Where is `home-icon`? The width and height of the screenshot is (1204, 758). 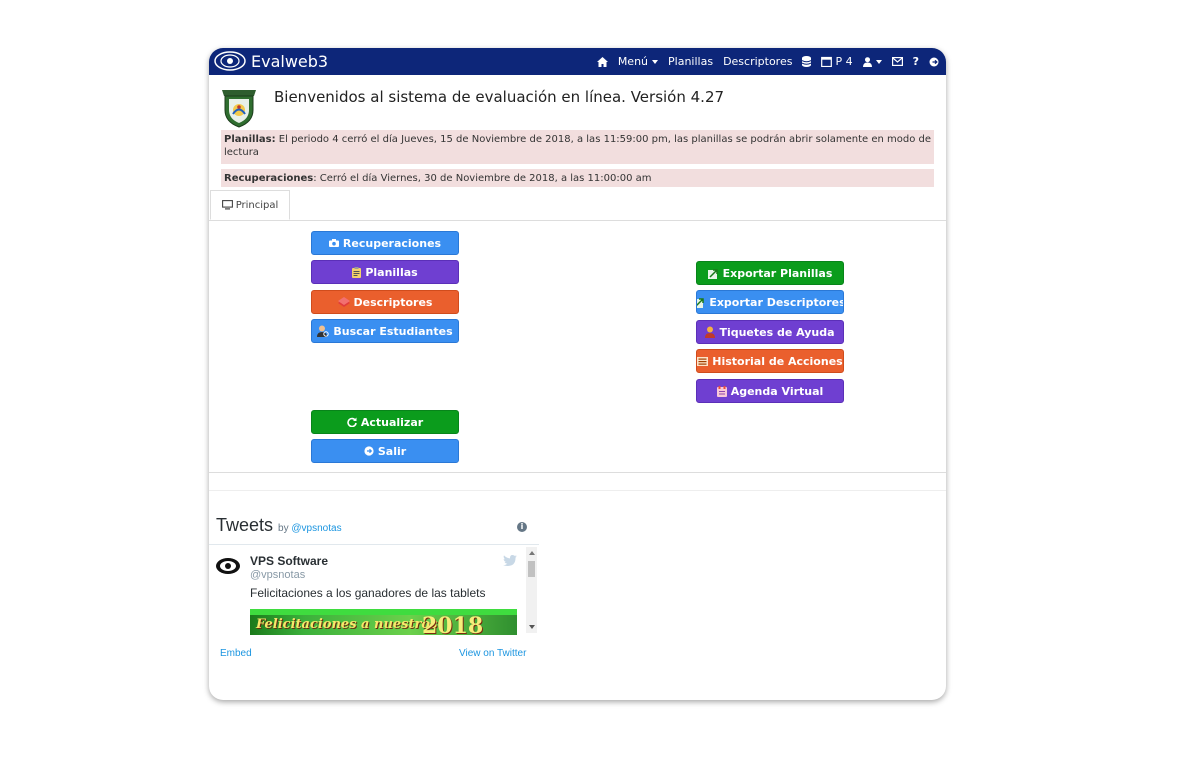 home-icon is located at coordinates (602, 61).